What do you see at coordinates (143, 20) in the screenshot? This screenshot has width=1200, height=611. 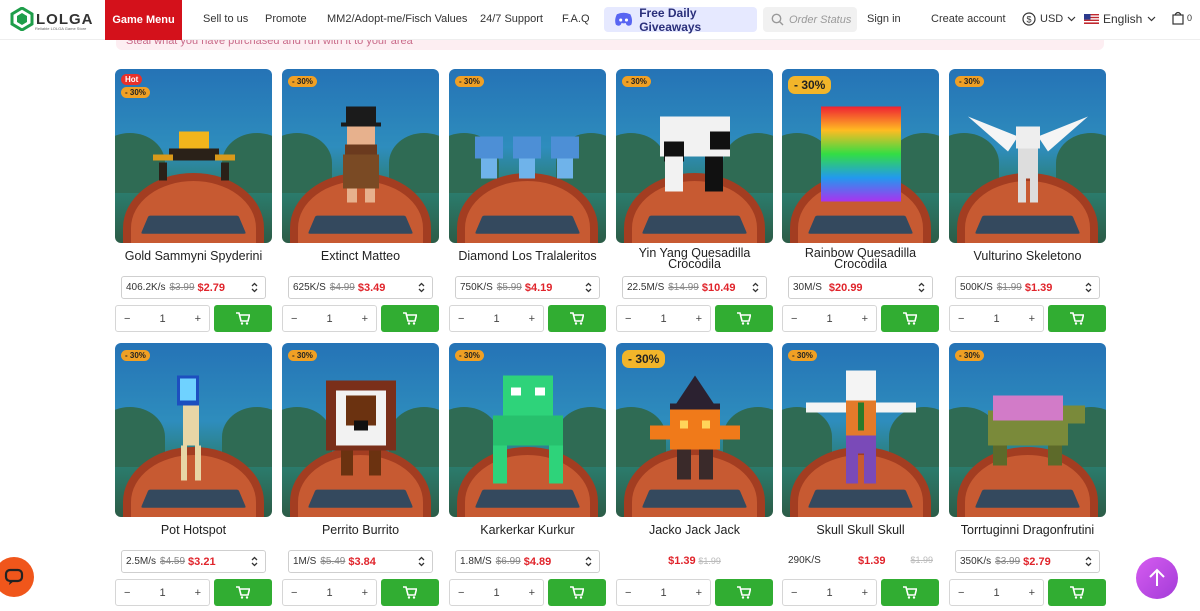 I see `game-menu-button: Game Menu` at bounding box center [143, 20].